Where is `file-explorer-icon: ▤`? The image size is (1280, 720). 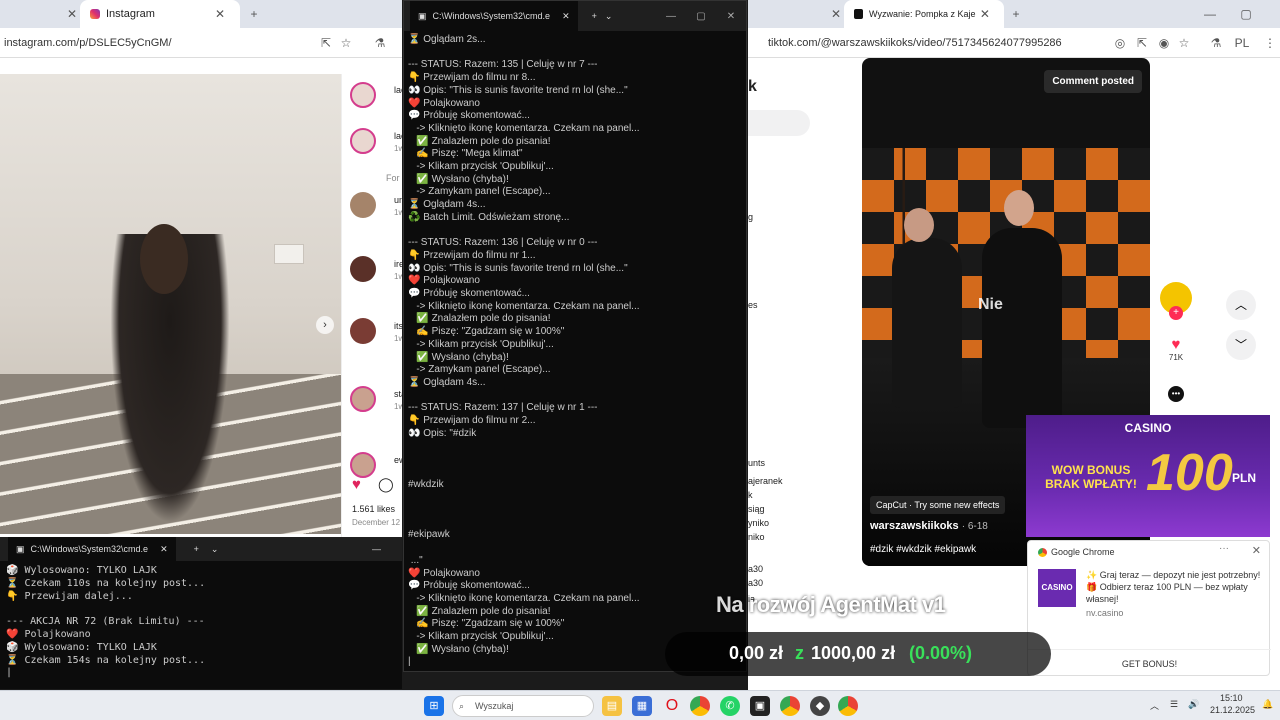 file-explorer-icon: ▤ is located at coordinates (612, 706).